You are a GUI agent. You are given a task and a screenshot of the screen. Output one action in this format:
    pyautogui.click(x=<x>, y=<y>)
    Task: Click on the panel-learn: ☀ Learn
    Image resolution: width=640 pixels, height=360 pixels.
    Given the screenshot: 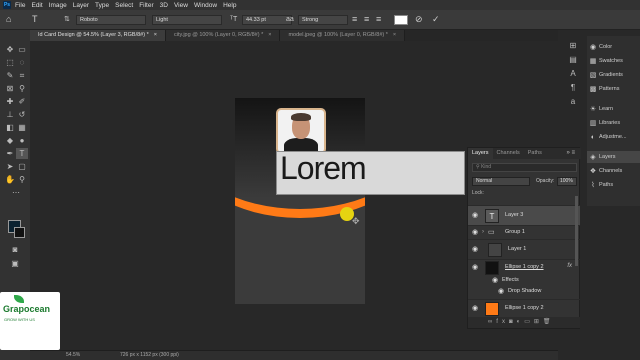 What is the action you would take?
    pyautogui.click(x=613, y=109)
    